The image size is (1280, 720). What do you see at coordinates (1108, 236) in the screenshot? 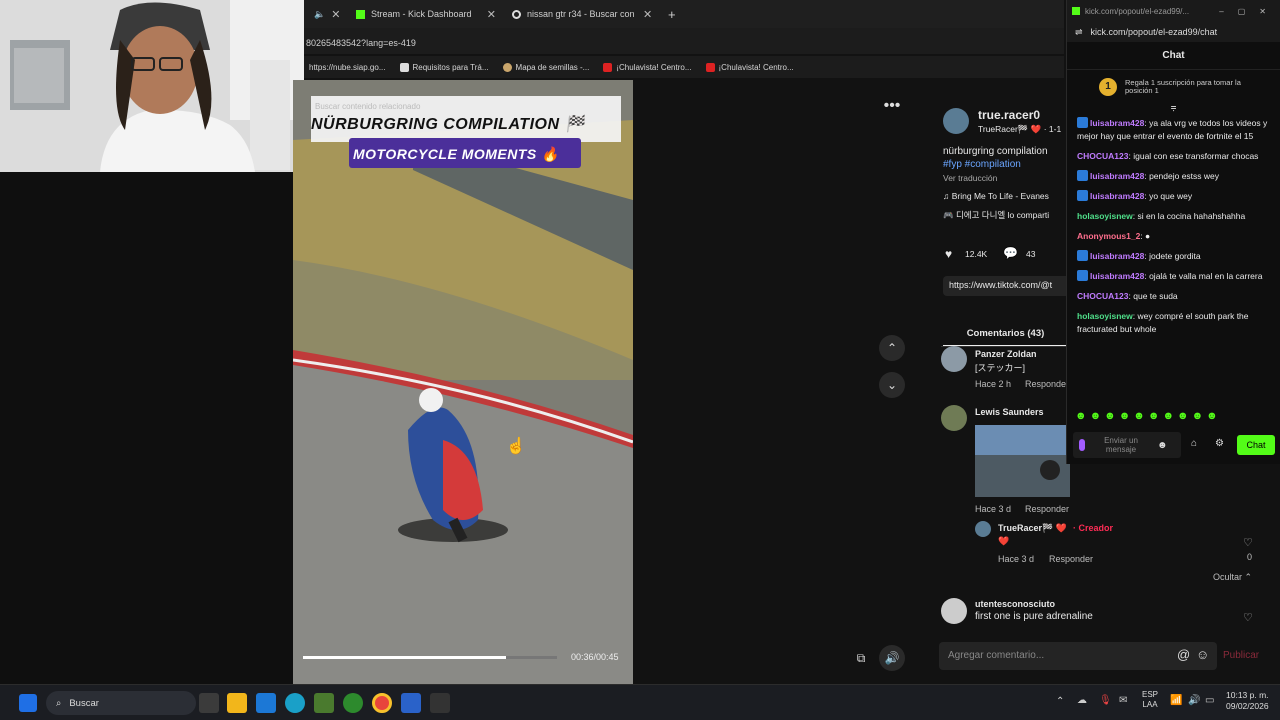
I see `chat-username: Anonymous1_2` at bounding box center [1108, 236].